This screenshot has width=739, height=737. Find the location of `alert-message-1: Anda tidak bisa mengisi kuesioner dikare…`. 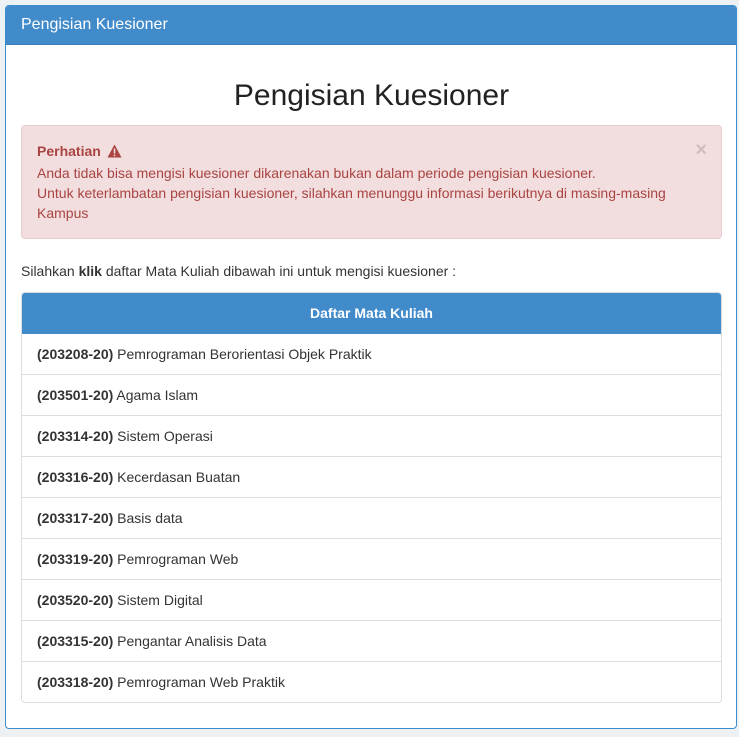

alert-message-1: Anda tidak bisa mengisi kuesioner dikare… is located at coordinates (316, 173).